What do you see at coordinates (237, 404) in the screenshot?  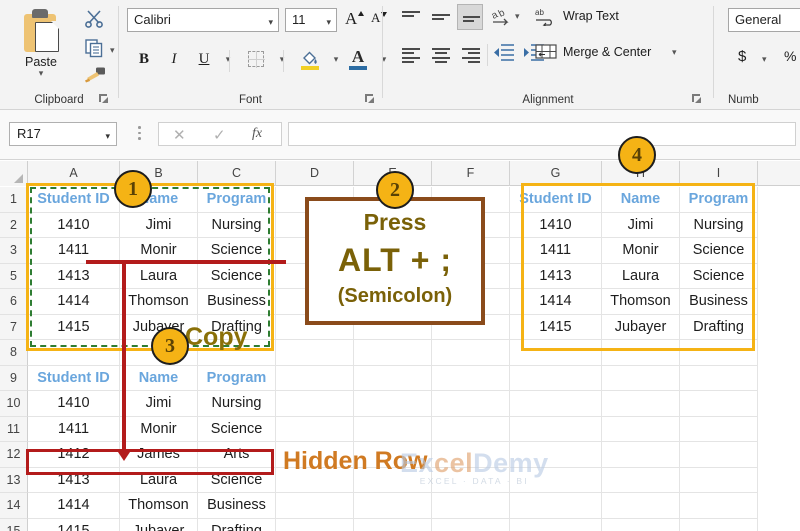 I see `full-table-cell: Nursing` at bounding box center [237, 404].